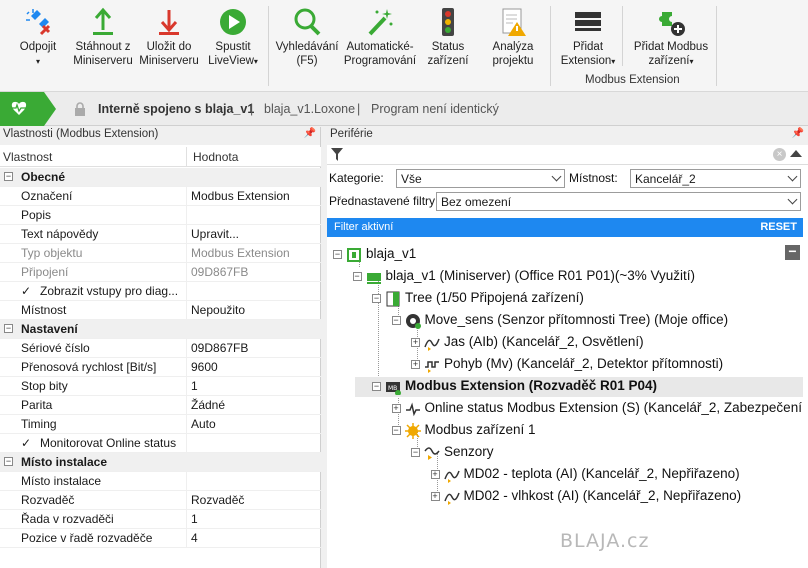 This screenshot has width=808, height=568. I want to click on tree-node: − blaja_v1, so click(565, 255).